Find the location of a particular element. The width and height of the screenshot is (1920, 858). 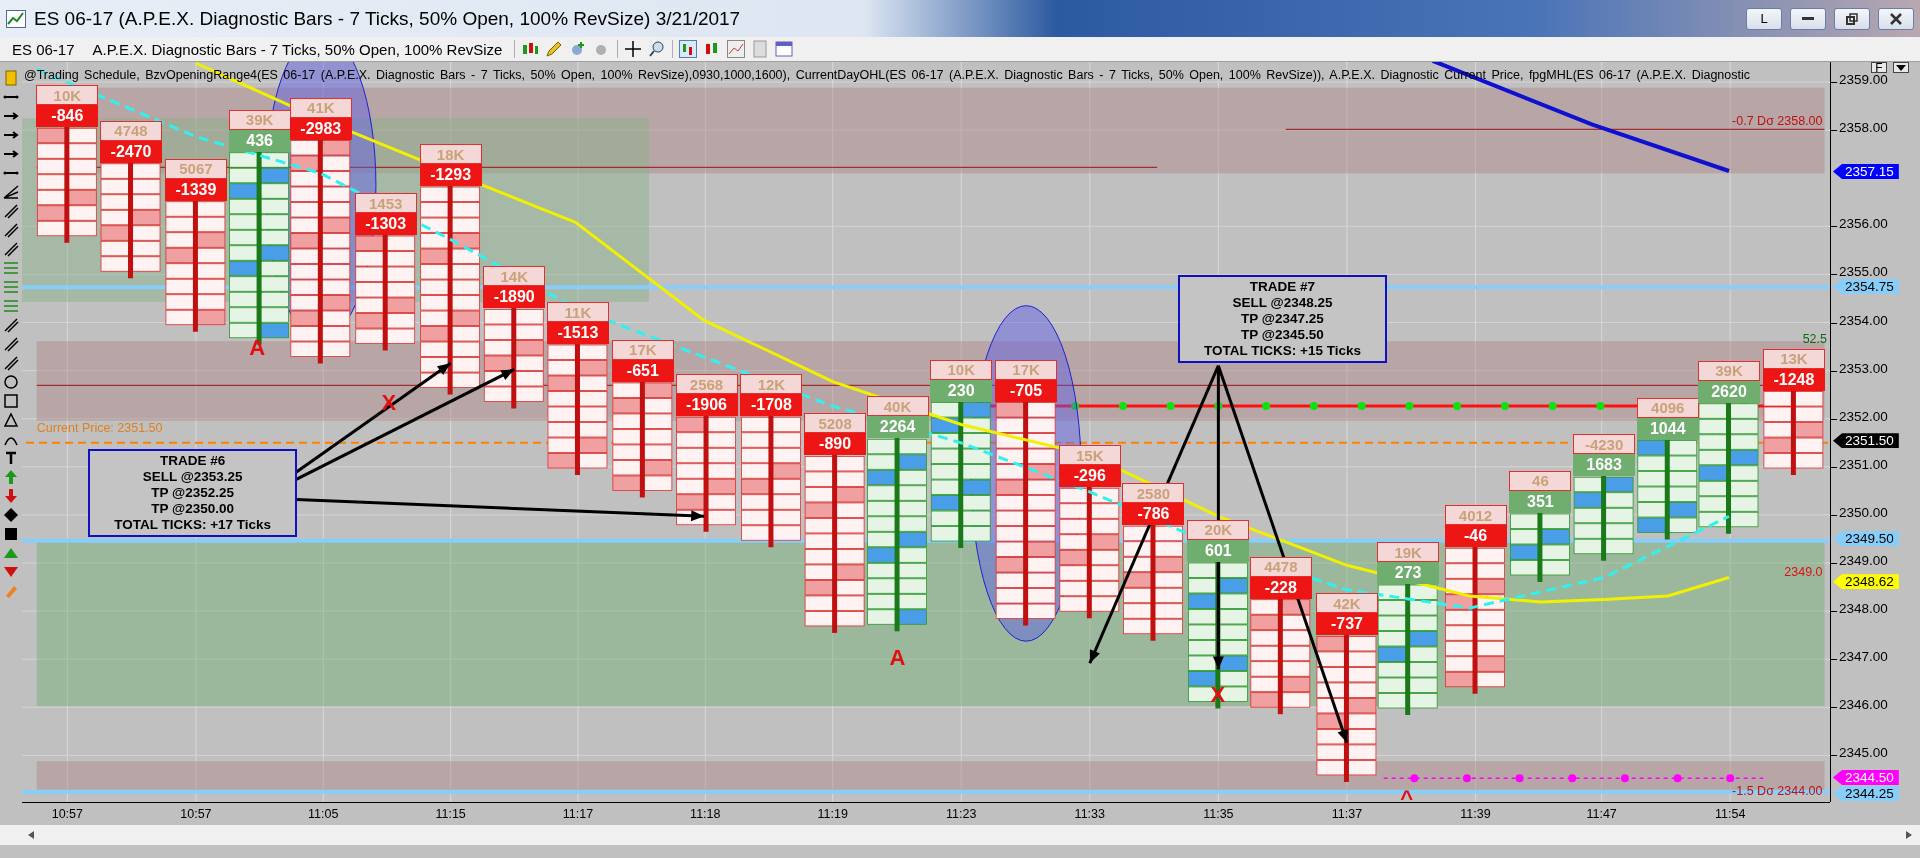

price-label: 2353.00 is located at coordinates (1863, 368).